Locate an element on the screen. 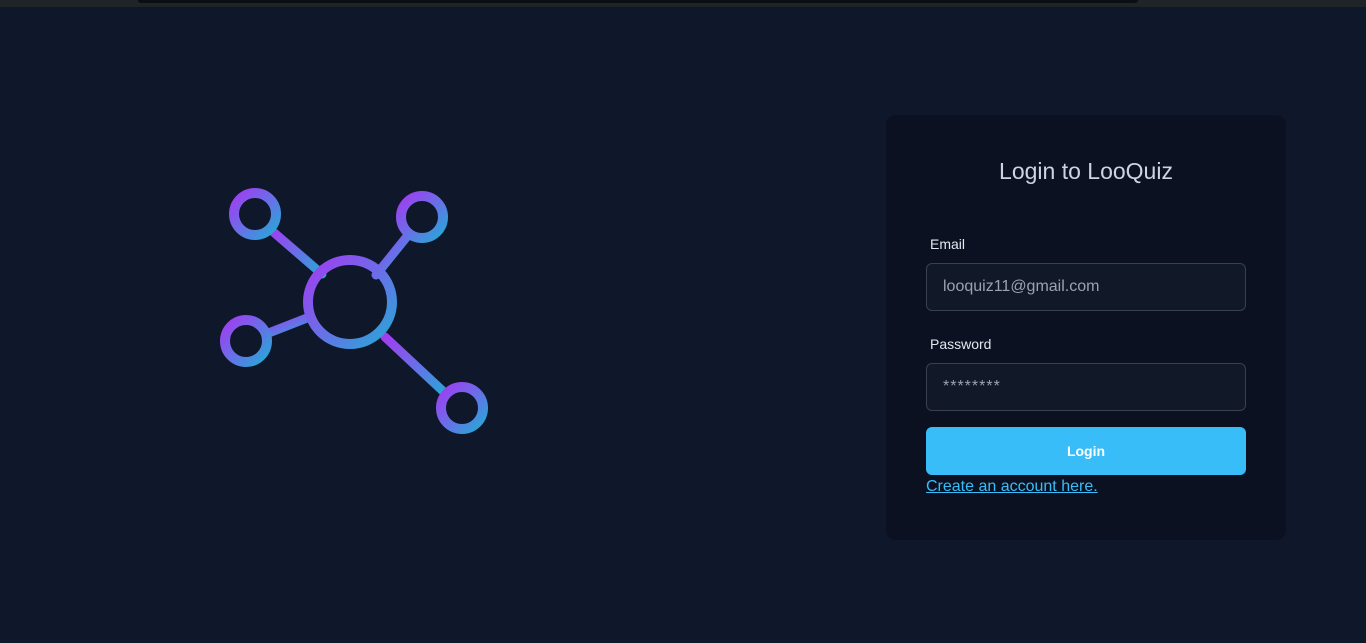  email-label: Email is located at coordinates (948, 244).